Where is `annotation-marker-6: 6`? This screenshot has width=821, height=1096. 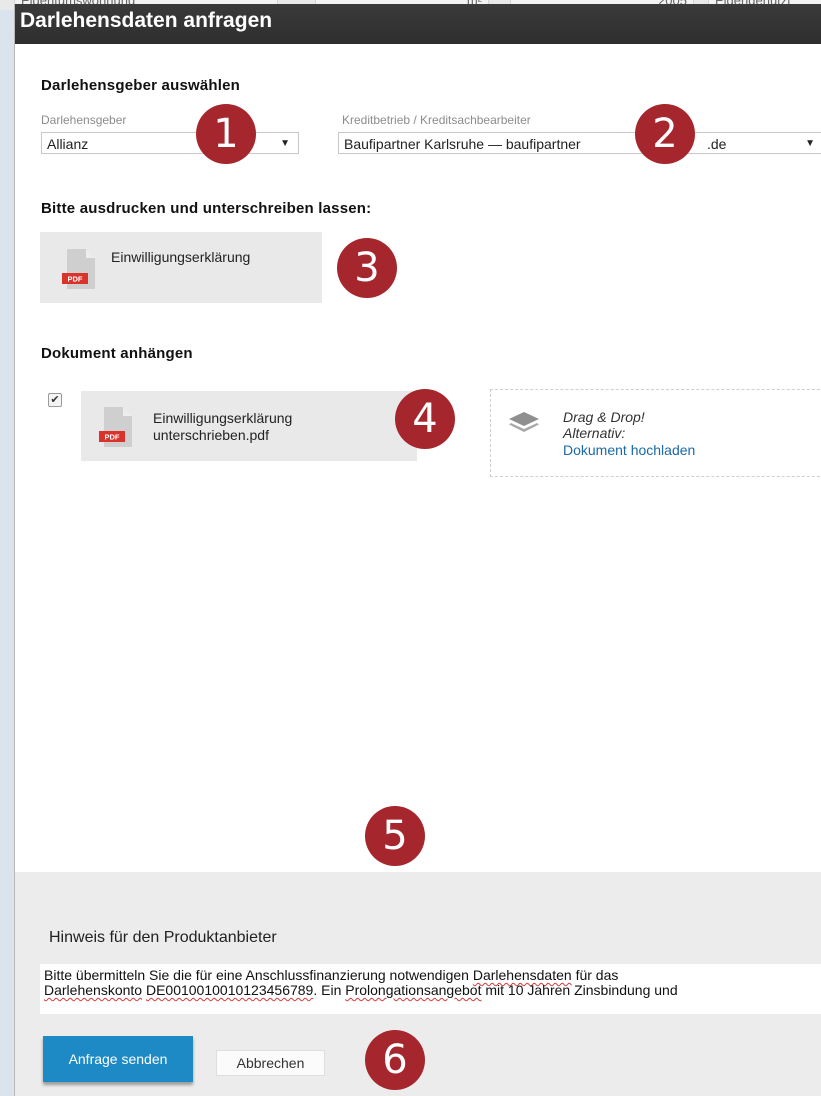 annotation-marker-6: 6 is located at coordinates (395, 1060).